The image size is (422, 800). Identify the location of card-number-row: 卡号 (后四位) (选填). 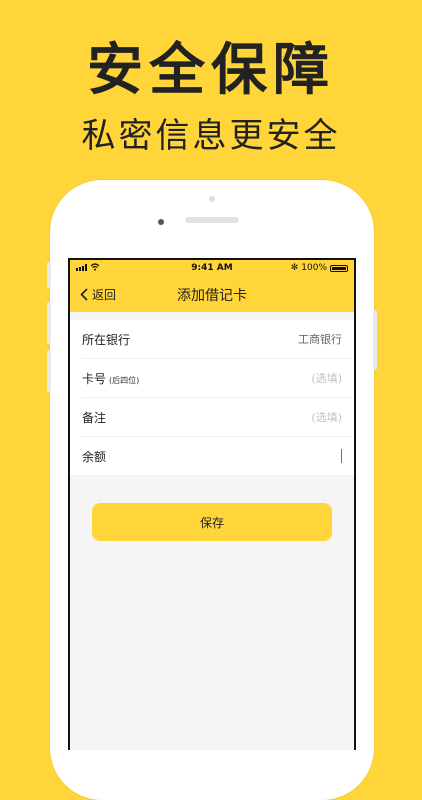
(218, 378).